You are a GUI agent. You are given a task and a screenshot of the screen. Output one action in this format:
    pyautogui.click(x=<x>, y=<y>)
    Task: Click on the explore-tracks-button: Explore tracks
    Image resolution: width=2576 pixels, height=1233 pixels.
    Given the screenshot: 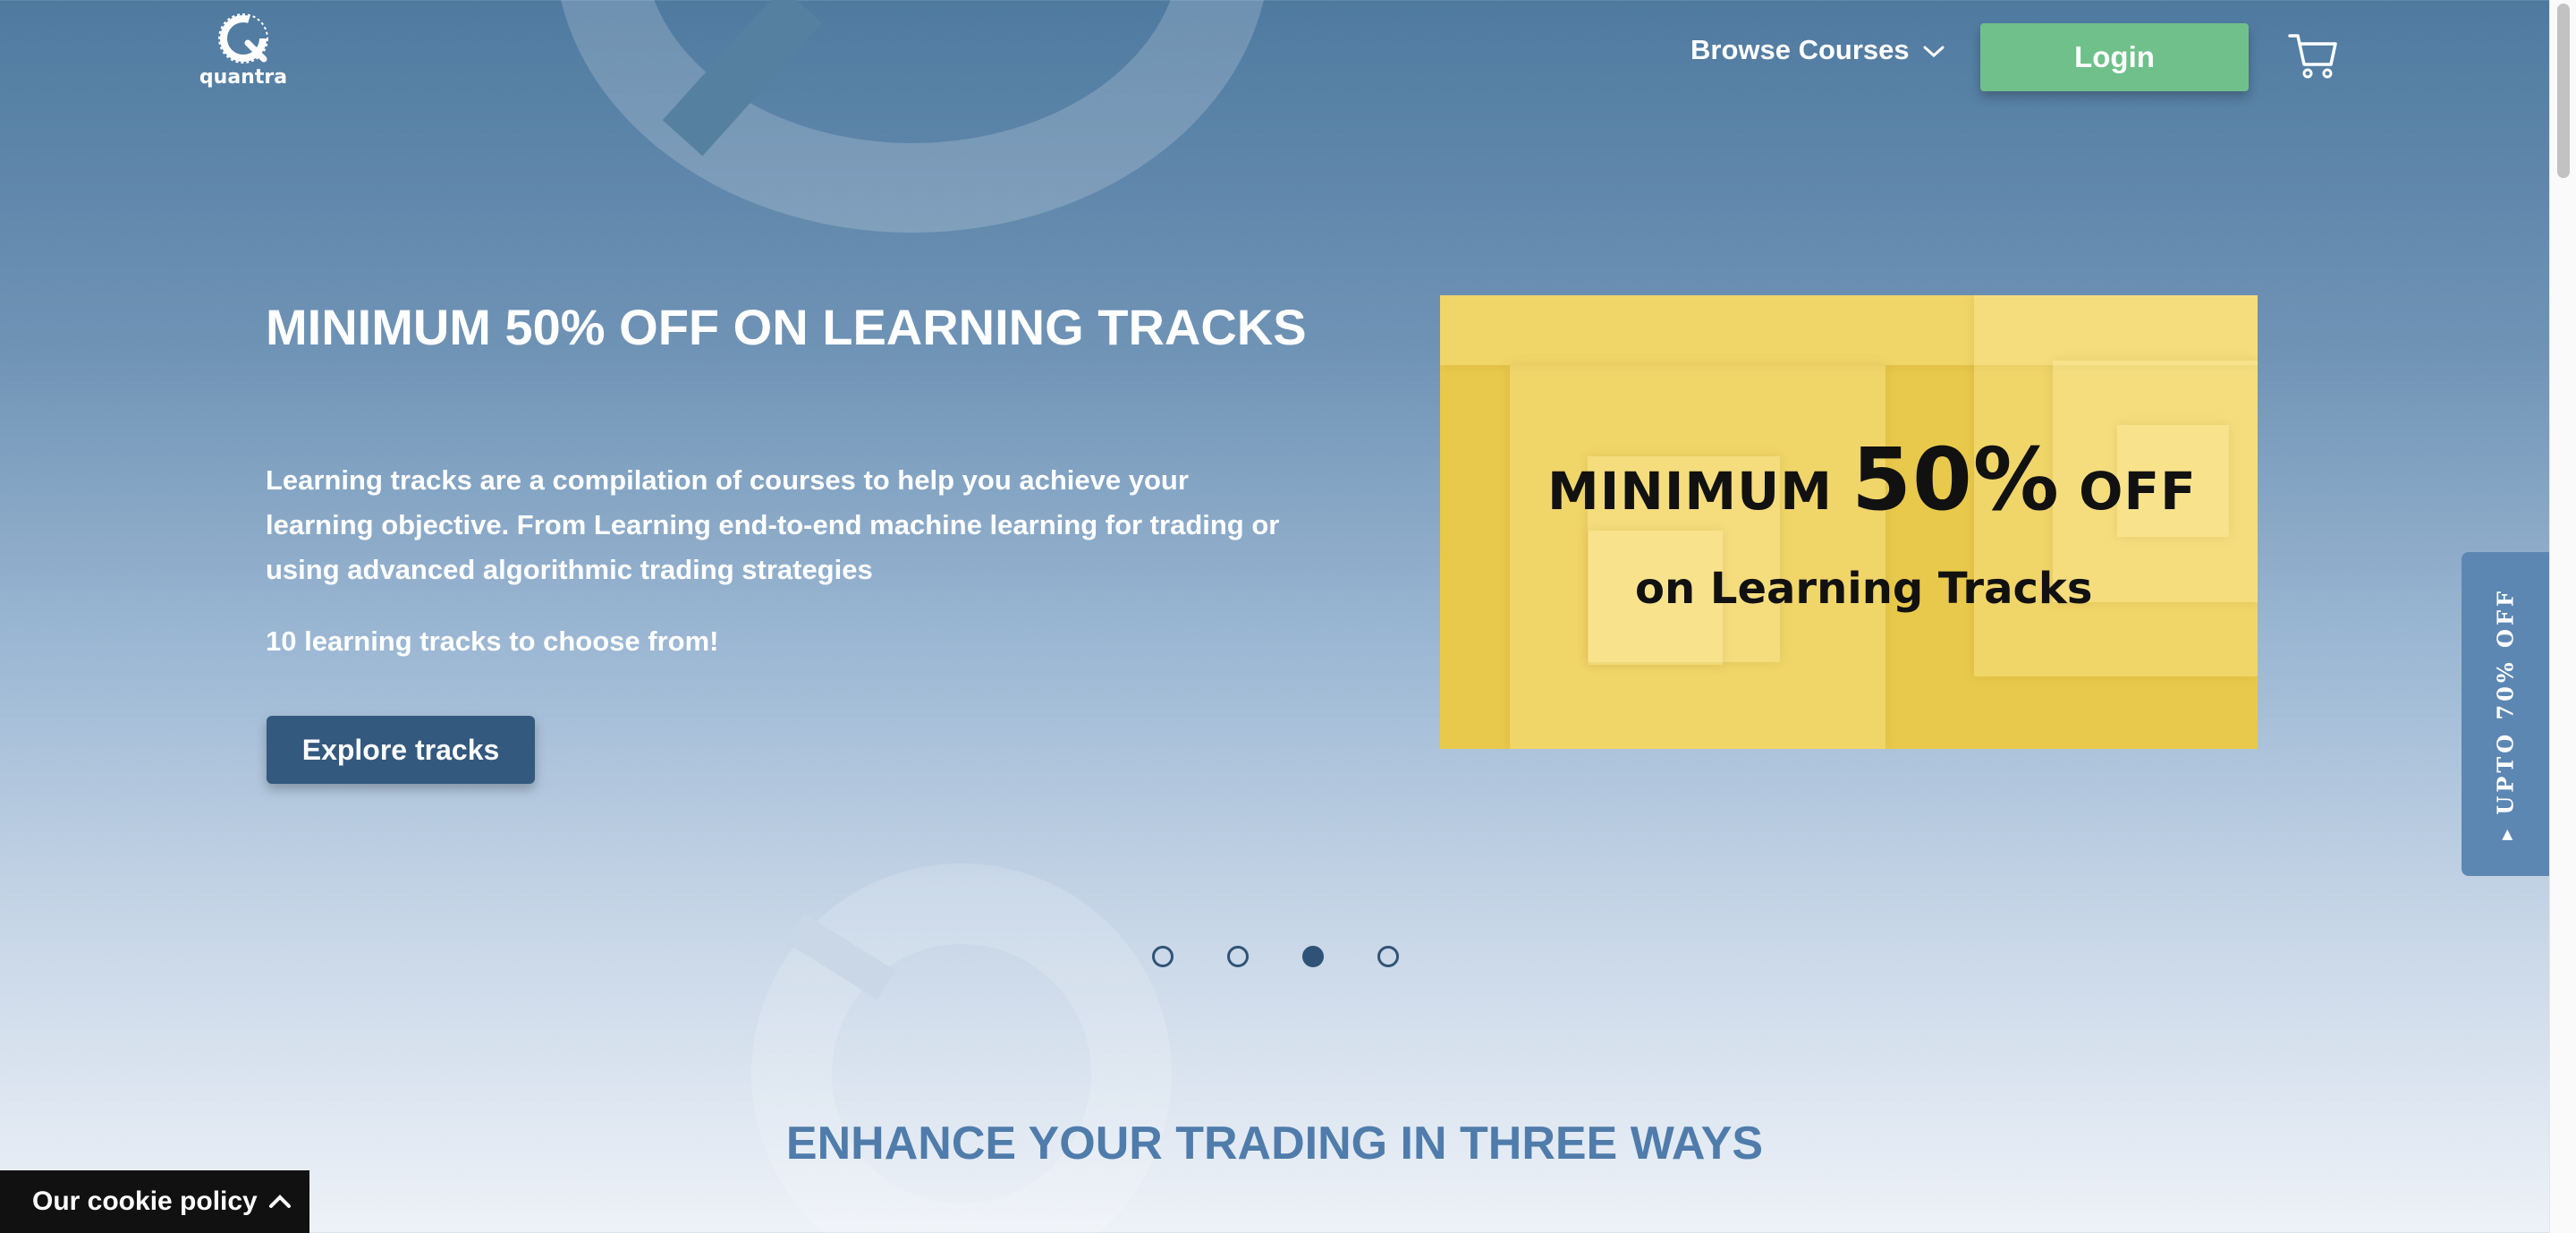 What is the action you would take?
    pyautogui.click(x=401, y=750)
    